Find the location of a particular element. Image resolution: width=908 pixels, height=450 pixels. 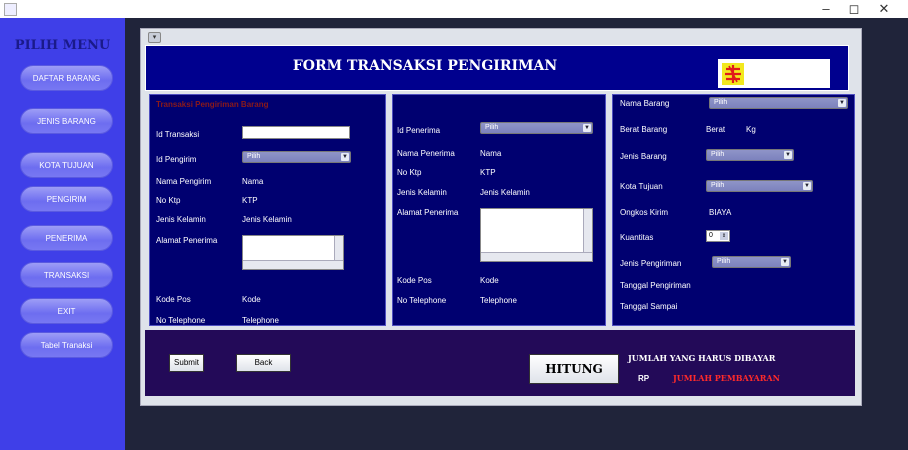

nama-pengirim-label: Nama Pengirim is located at coordinates (184, 181).